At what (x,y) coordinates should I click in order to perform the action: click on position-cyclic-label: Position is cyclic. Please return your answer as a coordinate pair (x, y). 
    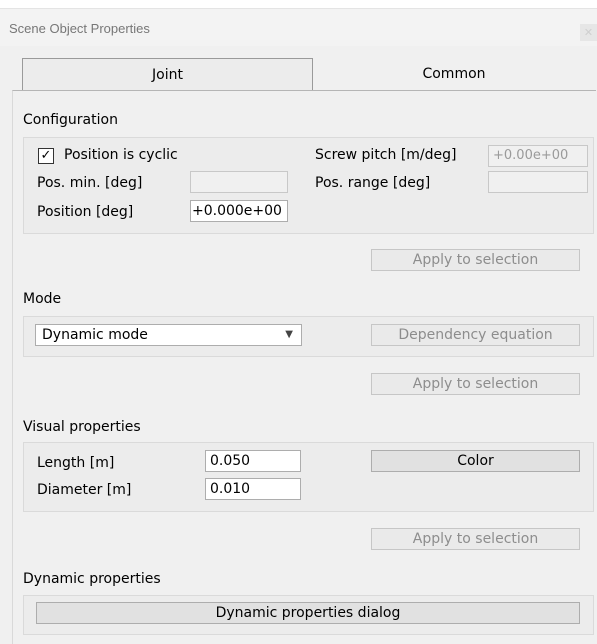
    Looking at the image, I should click on (121, 155).